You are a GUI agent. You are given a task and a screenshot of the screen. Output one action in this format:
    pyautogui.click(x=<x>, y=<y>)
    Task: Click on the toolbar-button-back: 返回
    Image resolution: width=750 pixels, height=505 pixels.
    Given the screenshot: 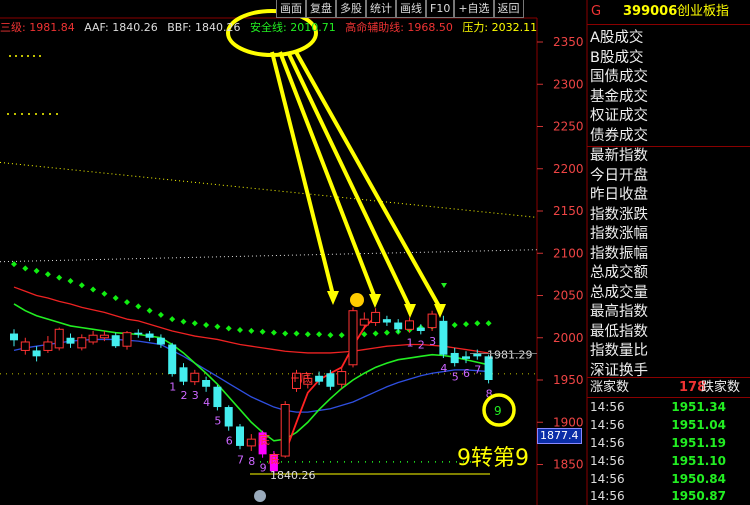 What is the action you would take?
    pyautogui.click(x=508, y=9)
    